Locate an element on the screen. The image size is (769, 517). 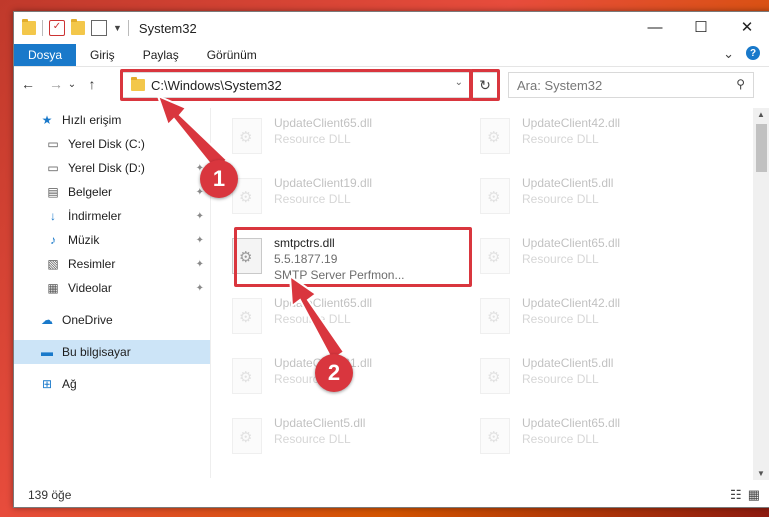
star-icon: ★ is located at coordinates (47, 120).